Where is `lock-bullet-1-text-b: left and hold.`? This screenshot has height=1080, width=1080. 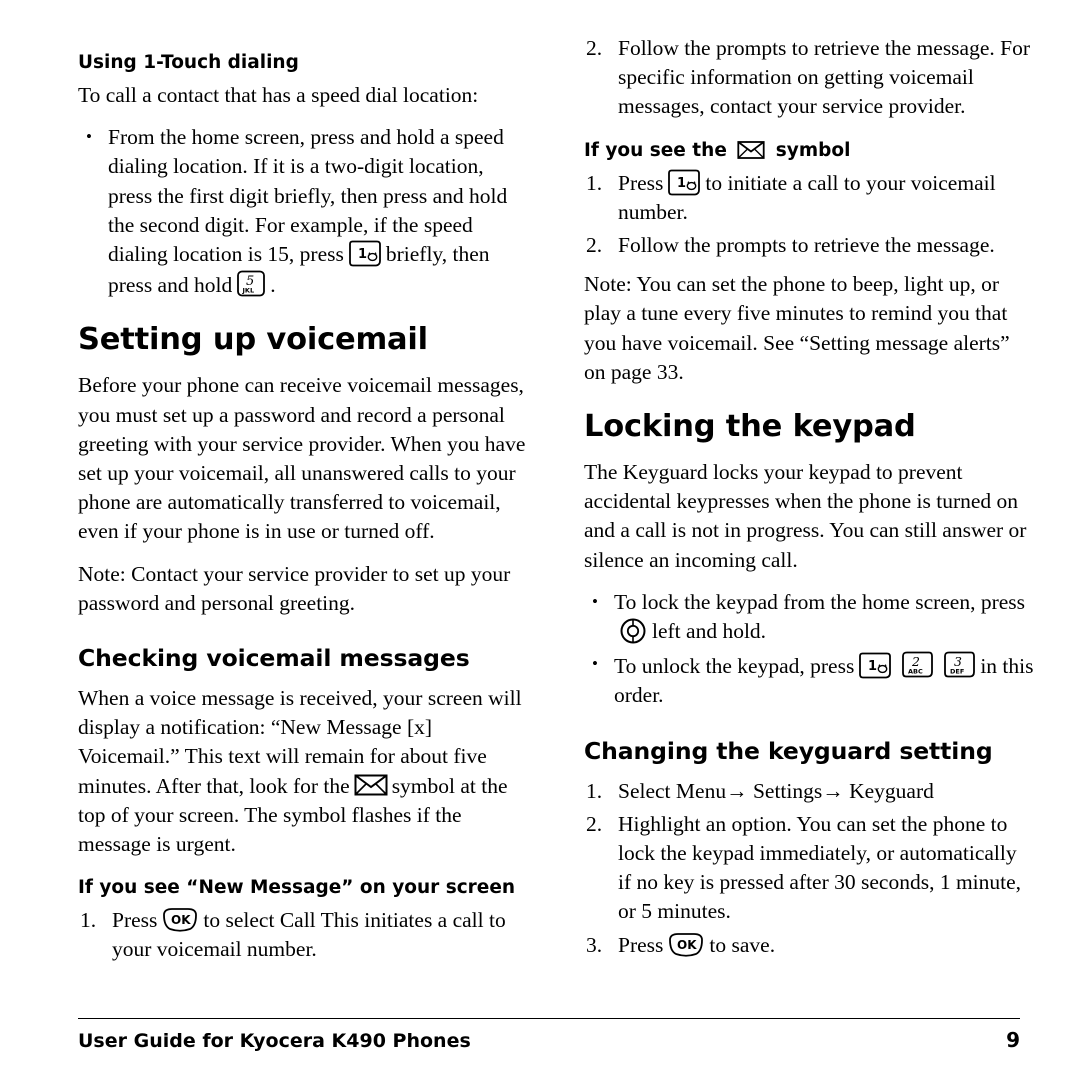 lock-bullet-1-text-b: left and hold. is located at coordinates (709, 631).